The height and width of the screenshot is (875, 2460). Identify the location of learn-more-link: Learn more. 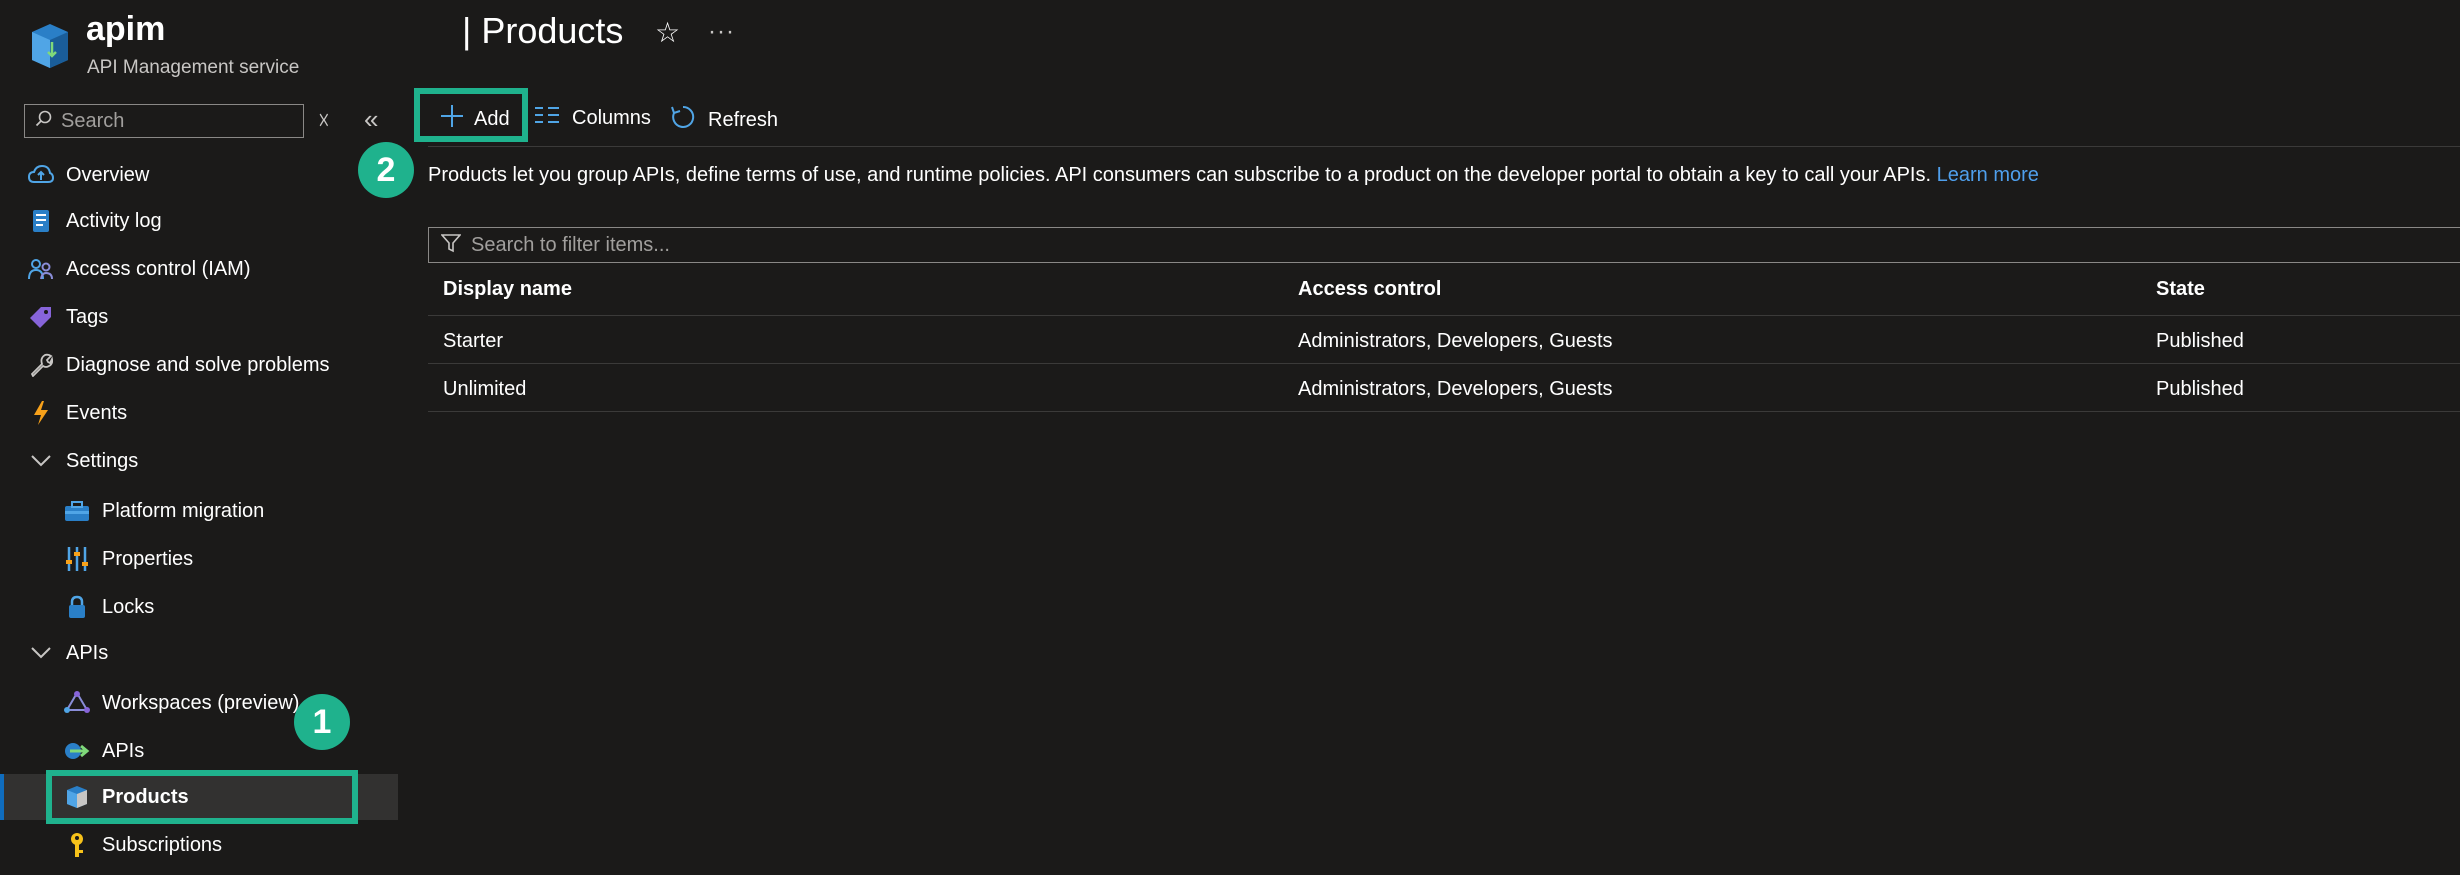
(1988, 175).